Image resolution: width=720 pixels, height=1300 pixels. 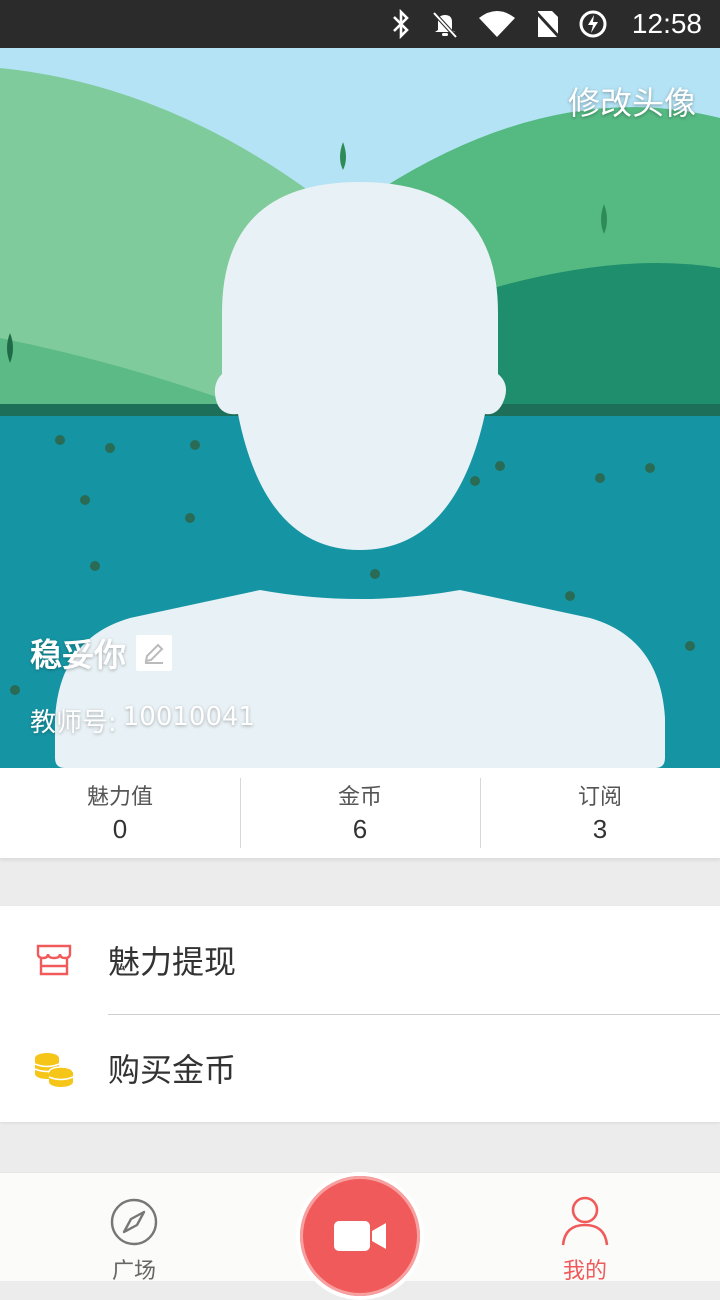 I want to click on compass-icon, so click(x=134, y=1222).